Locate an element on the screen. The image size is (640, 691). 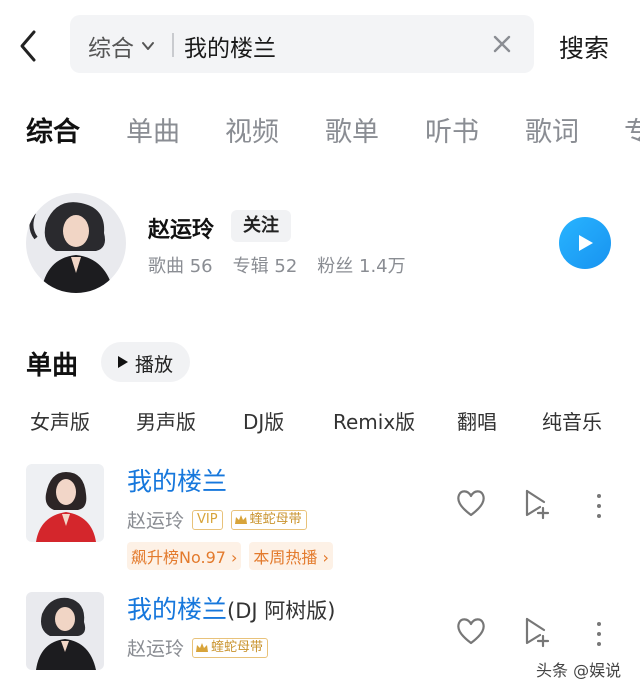
clear-icon is located at coordinates (502, 44).